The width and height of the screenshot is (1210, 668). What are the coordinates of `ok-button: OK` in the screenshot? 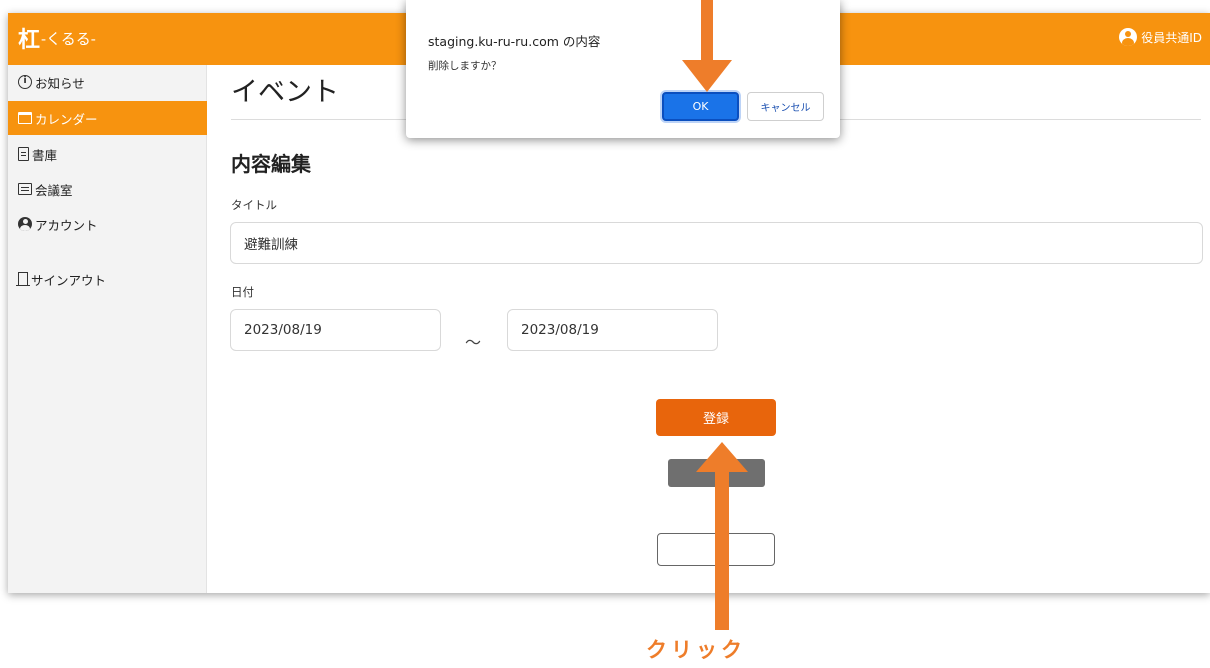 It's located at (700, 106).